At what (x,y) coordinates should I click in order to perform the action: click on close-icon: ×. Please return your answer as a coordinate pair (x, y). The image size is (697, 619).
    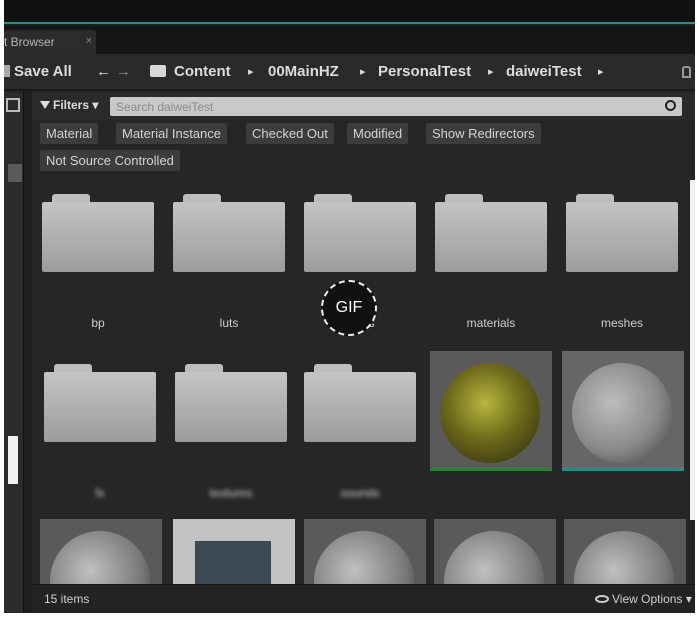
    Looking at the image, I should click on (89, 41).